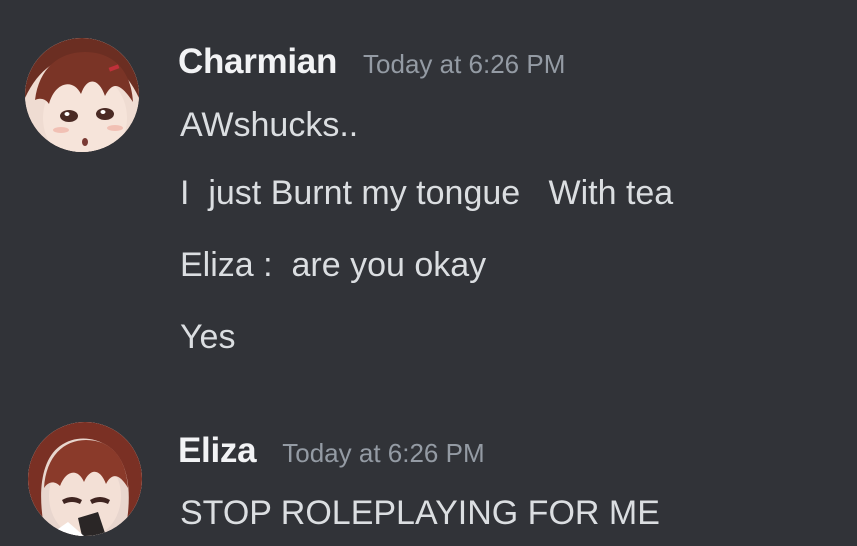 Image resolution: width=857 pixels, height=546 pixels. Describe the element at coordinates (85, 479) in the screenshot. I see `avatar-eliza-icon` at that location.